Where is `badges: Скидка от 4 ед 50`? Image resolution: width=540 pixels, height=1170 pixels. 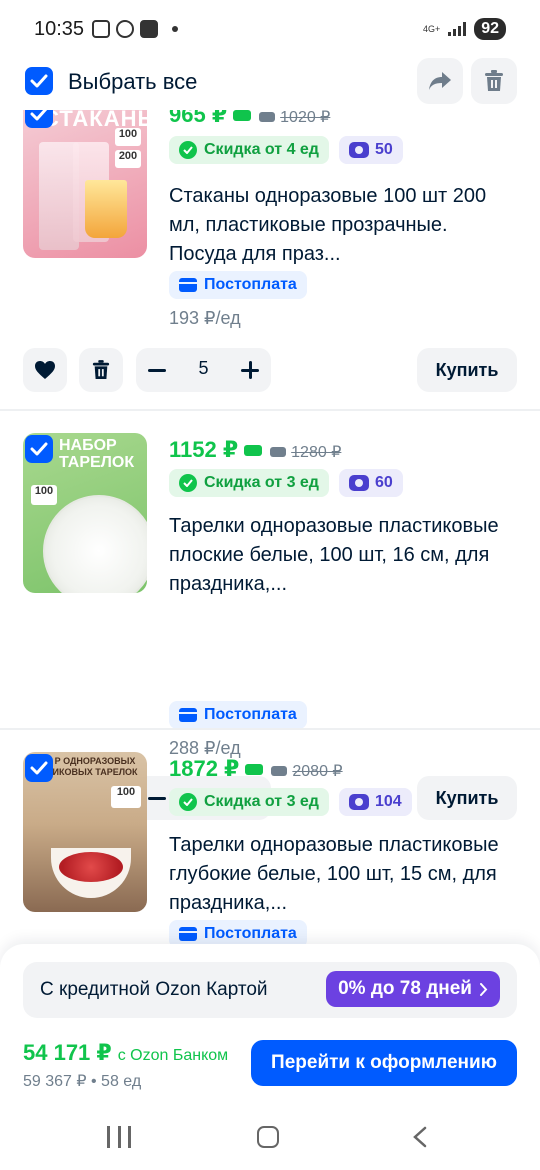 badges: Скидка от 4 ед 50 is located at coordinates (286, 150).